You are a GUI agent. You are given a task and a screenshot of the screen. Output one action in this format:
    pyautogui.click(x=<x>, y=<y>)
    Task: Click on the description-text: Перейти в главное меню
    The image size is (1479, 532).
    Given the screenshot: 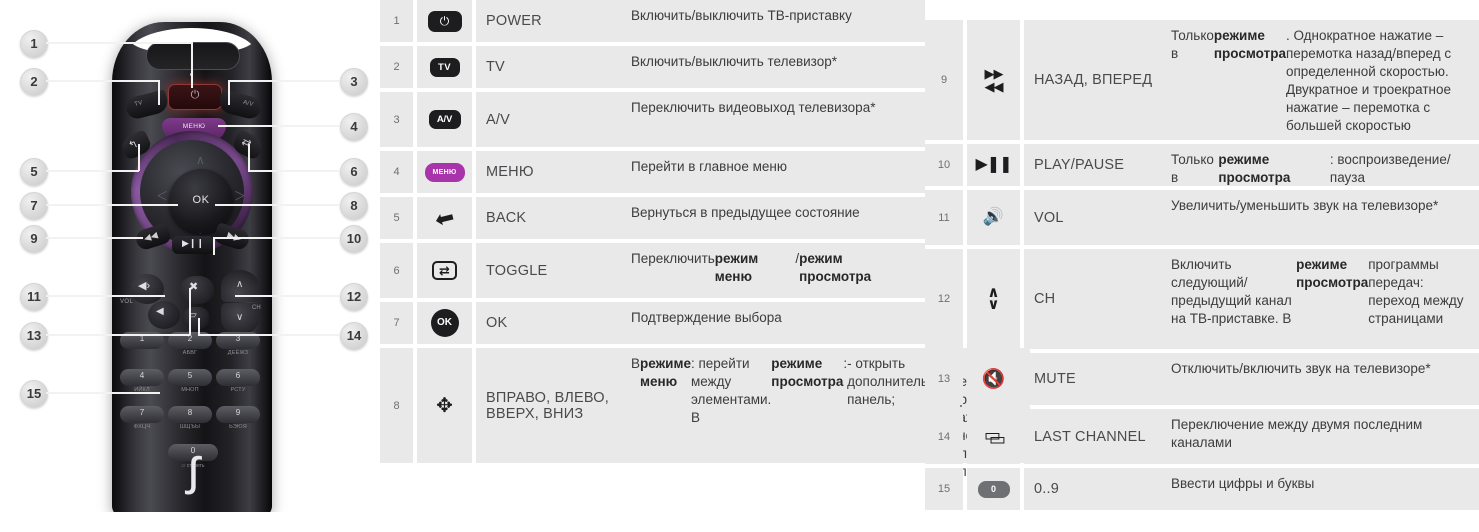 What is the action you would take?
    pyautogui.click(x=709, y=166)
    